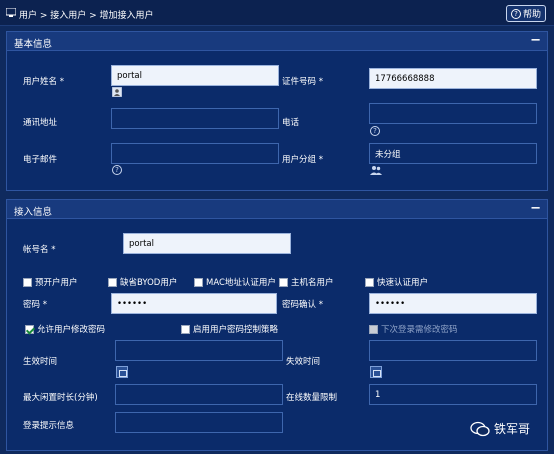 This screenshot has width=554, height=454. What do you see at coordinates (453, 303) in the screenshot?
I see `password-confirm-input: ••••••` at bounding box center [453, 303].